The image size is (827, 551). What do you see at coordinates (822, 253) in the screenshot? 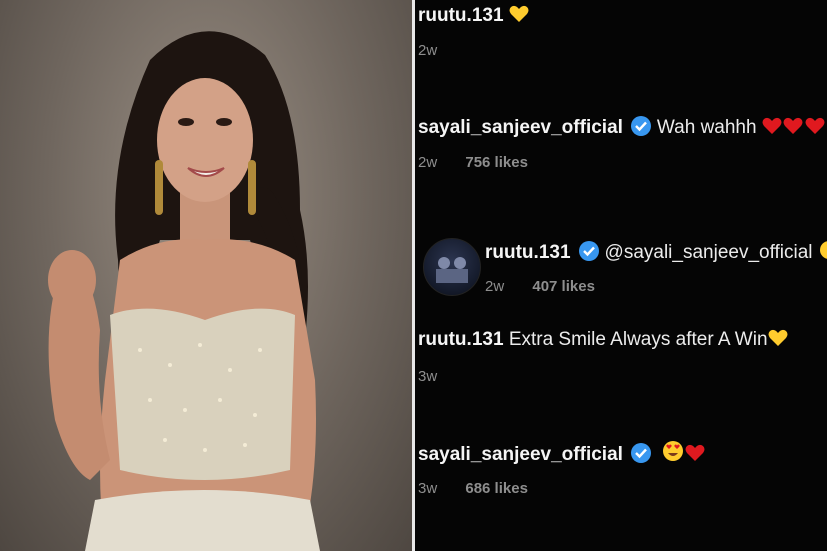
I see `smiley-icon` at bounding box center [822, 253].